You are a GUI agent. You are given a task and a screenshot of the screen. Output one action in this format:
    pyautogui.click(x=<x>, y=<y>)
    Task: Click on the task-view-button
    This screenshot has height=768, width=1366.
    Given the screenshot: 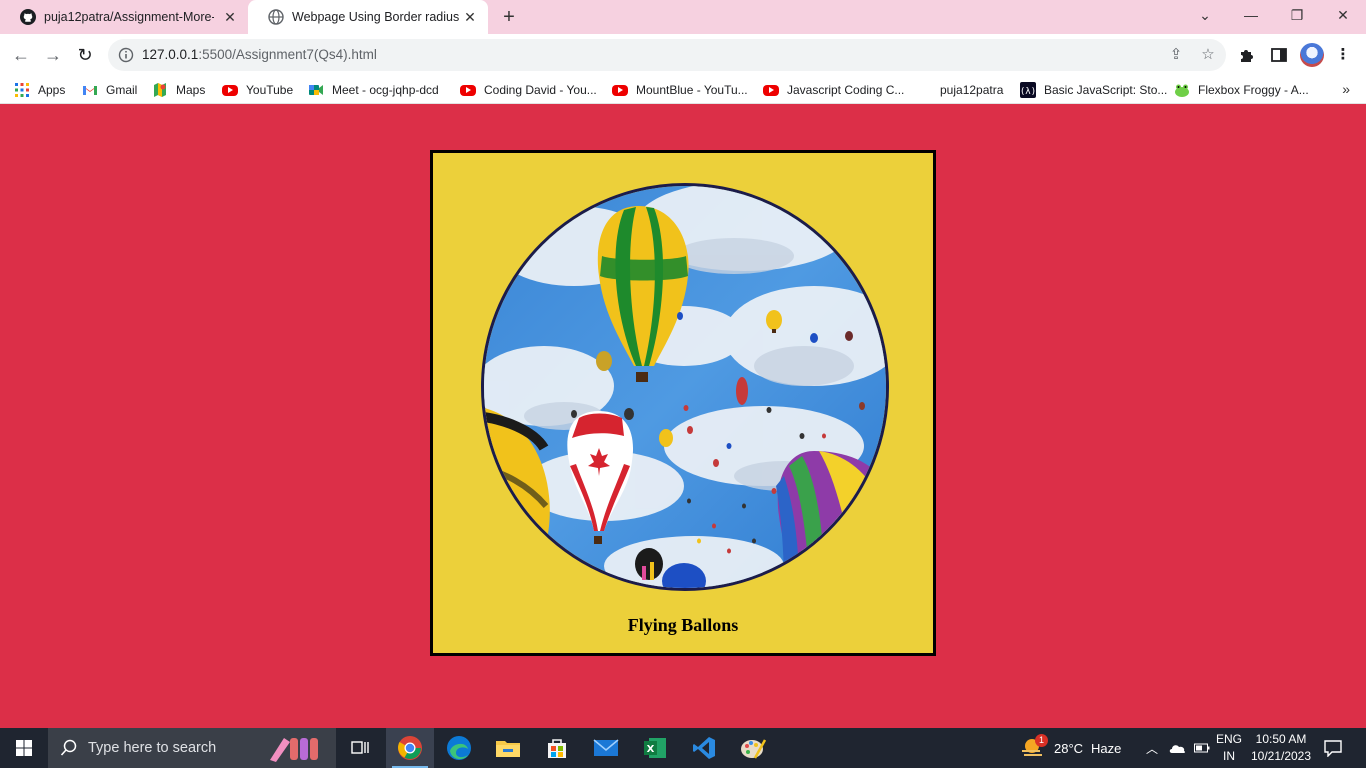 What is the action you would take?
    pyautogui.click(x=360, y=748)
    